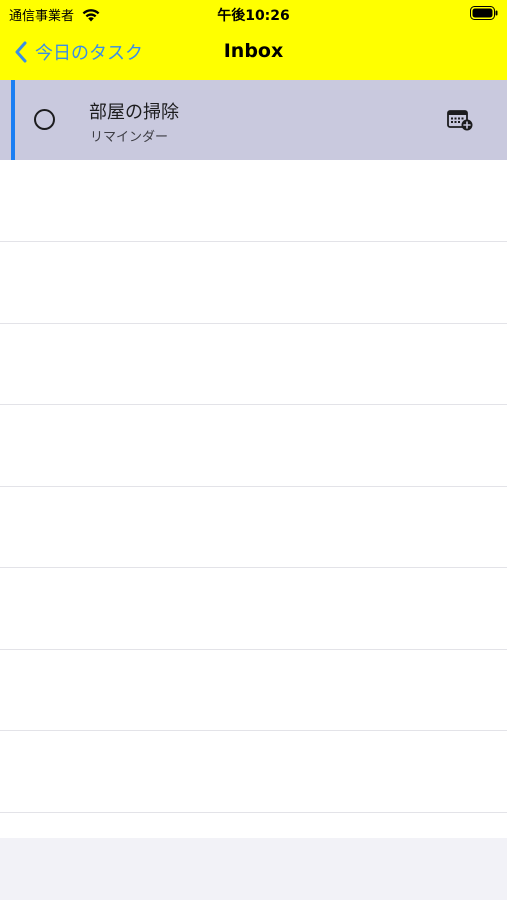 This screenshot has width=507, height=900. What do you see at coordinates (253, 120) in the screenshot?
I see `task-row: 部屋の掃除 リマインダー` at bounding box center [253, 120].